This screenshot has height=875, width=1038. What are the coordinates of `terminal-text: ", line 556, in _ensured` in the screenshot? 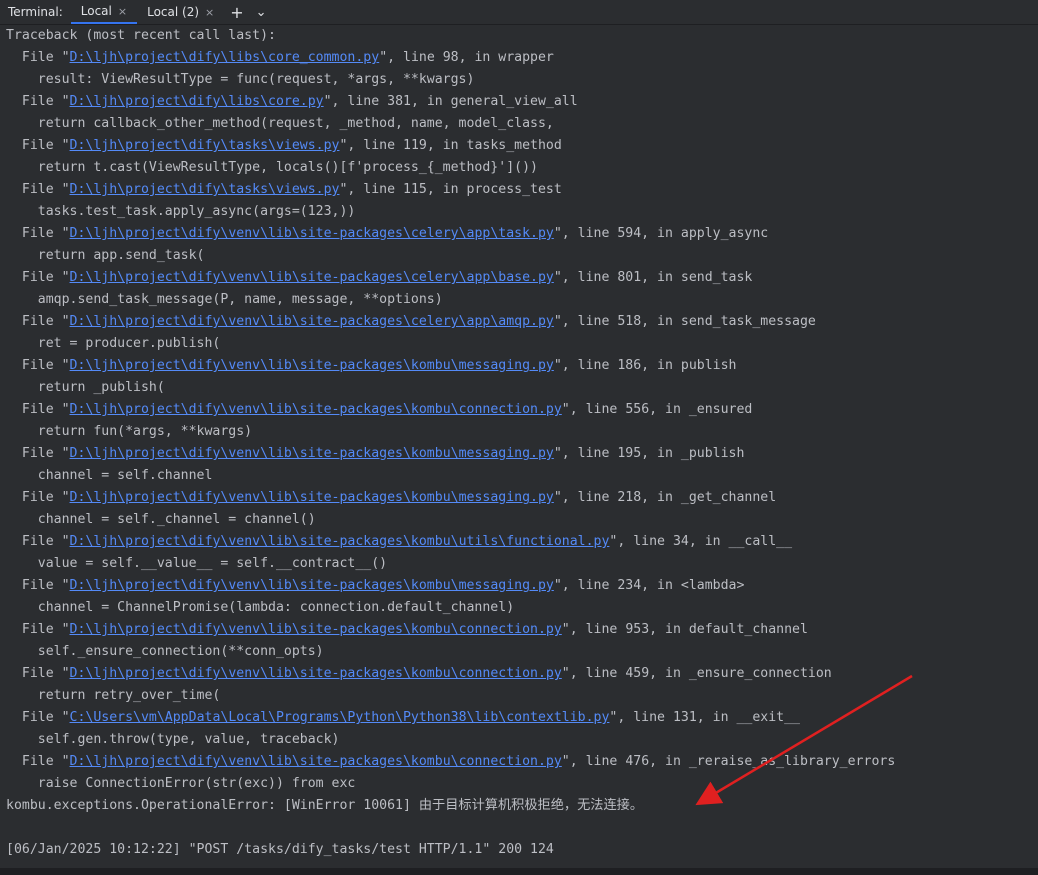 It's located at (657, 409).